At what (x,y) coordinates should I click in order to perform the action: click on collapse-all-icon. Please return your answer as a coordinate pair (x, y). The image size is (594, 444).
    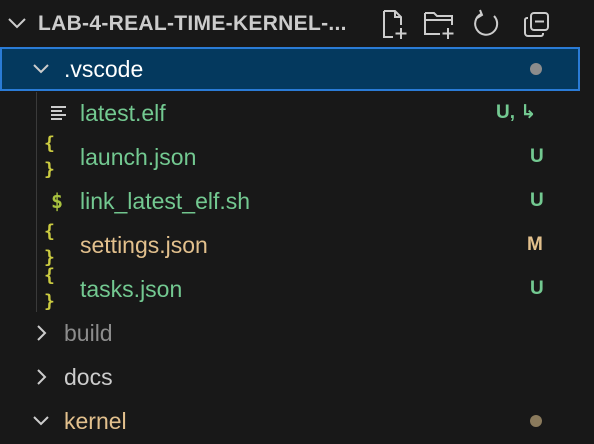
    Looking at the image, I should click on (537, 24).